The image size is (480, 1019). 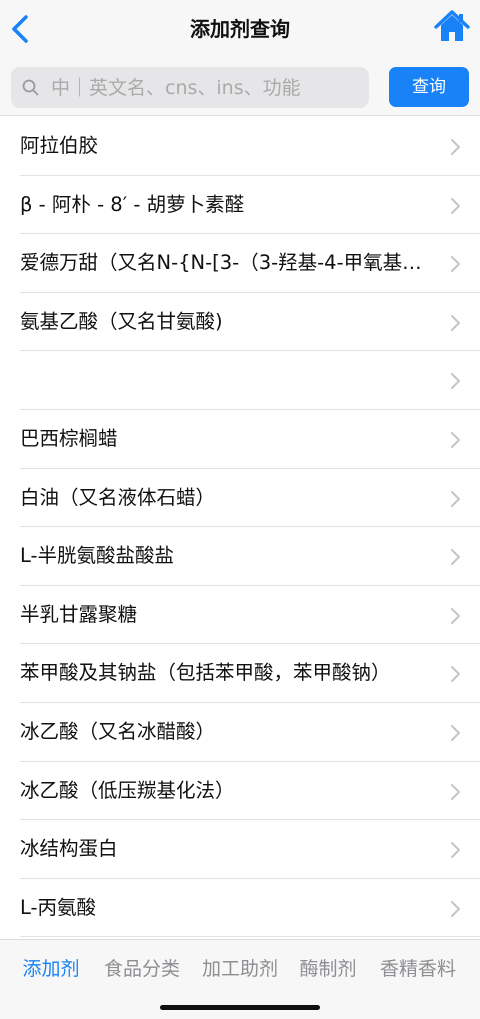 What do you see at coordinates (418, 969) in the screenshot?
I see `tab-flavors: 香精香料` at bounding box center [418, 969].